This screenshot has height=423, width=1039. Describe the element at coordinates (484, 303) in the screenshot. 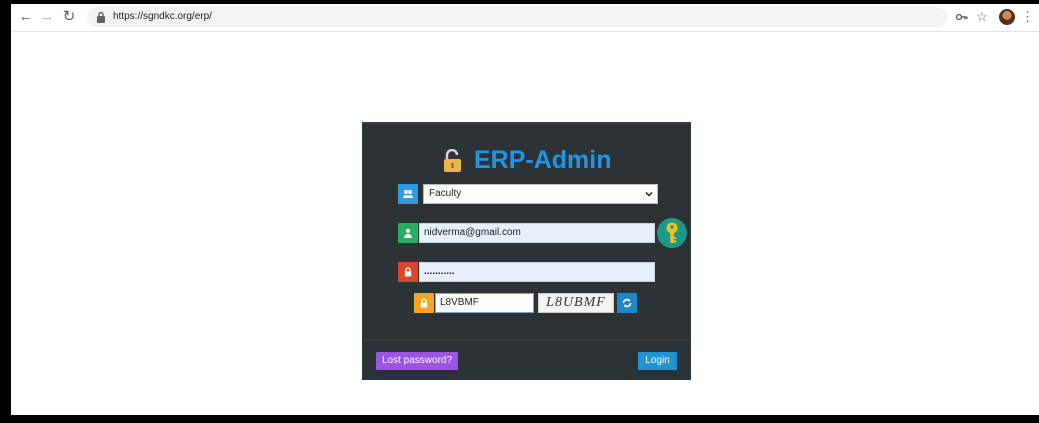

I see `captcha-input: L8VBMF` at that location.